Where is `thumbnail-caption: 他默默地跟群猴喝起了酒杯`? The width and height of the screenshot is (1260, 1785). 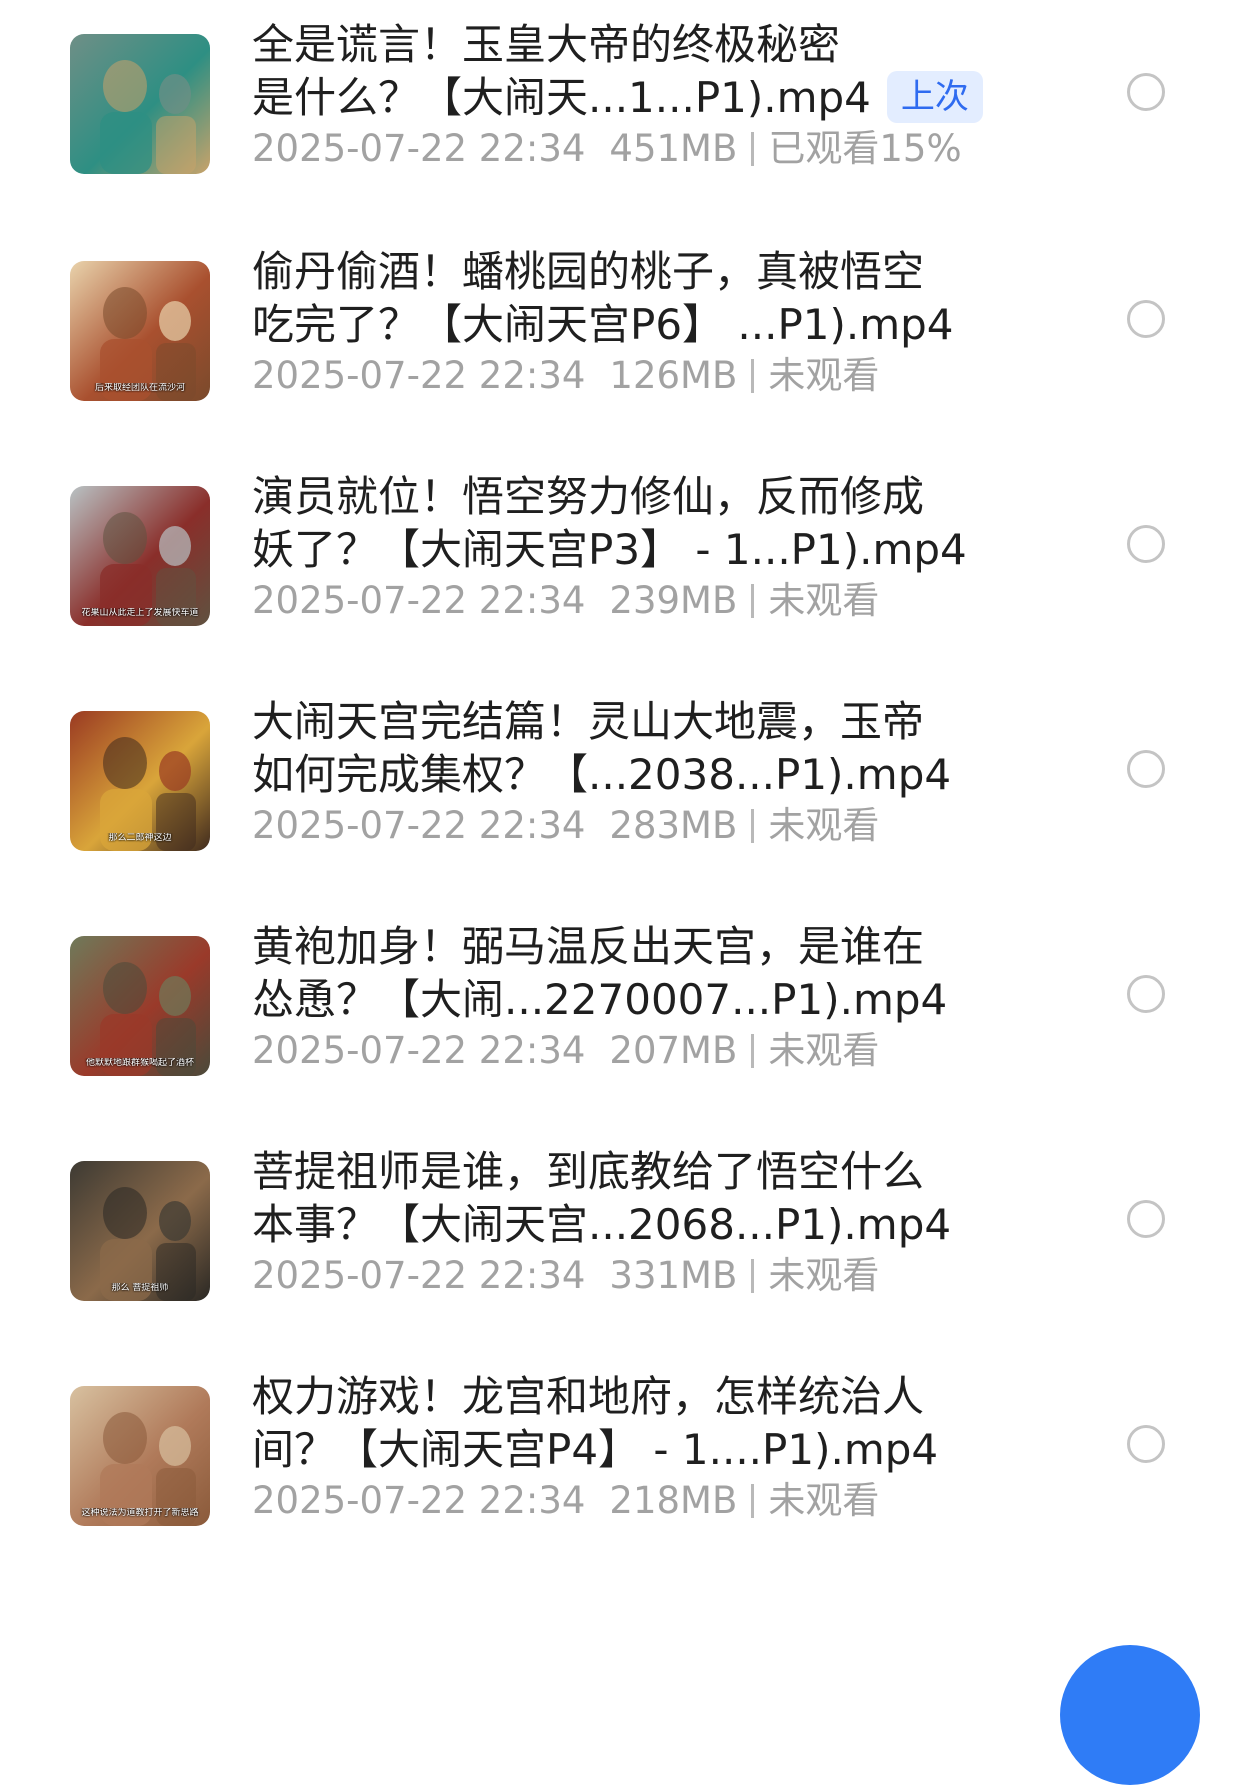
thumbnail-caption: 他默默地跟群猴喝起了酒杯 is located at coordinates (139, 1063).